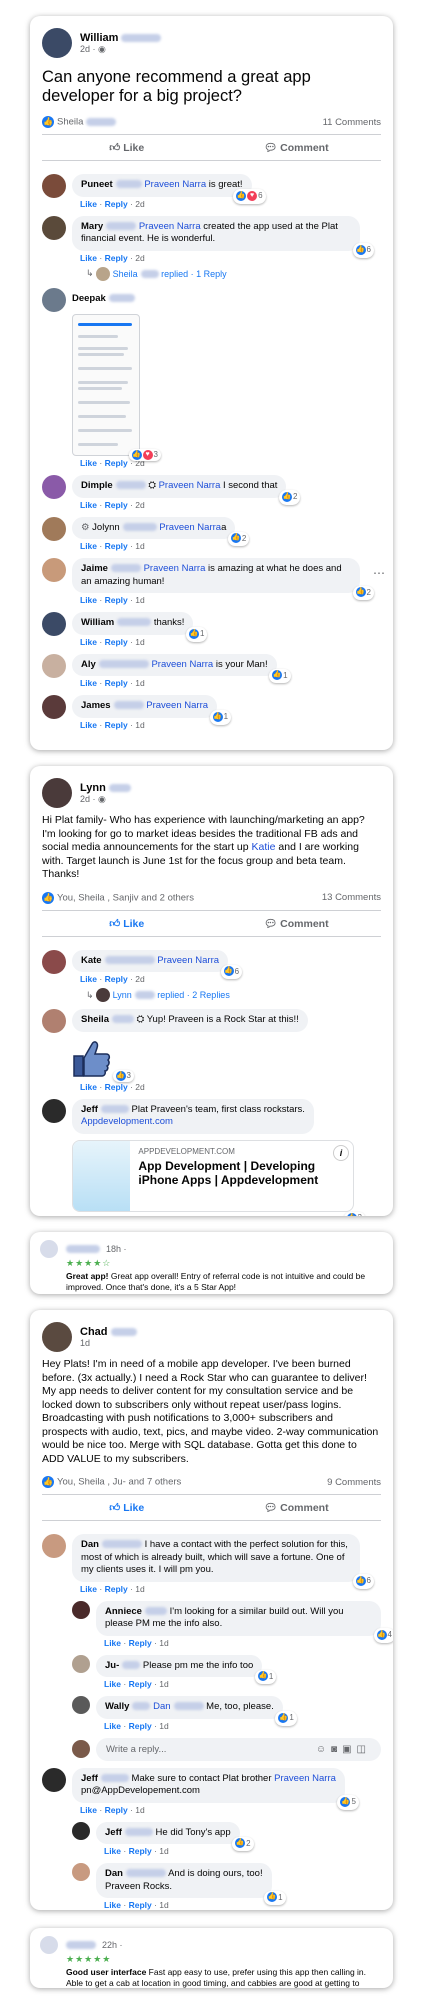 The width and height of the screenshot is (423, 1998). Describe the element at coordinates (118, 897) in the screenshot. I see `reaction-summary: 👍 You, Sheila , Sanjiv and 2 others` at that location.